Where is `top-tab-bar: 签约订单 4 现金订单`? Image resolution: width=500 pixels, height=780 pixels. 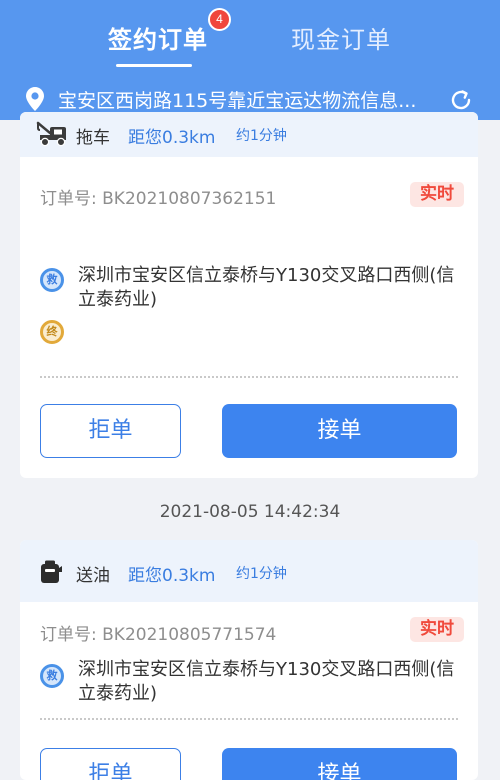
top-tab-bar: 签约订单 4 现金订单 is located at coordinates (250, 40).